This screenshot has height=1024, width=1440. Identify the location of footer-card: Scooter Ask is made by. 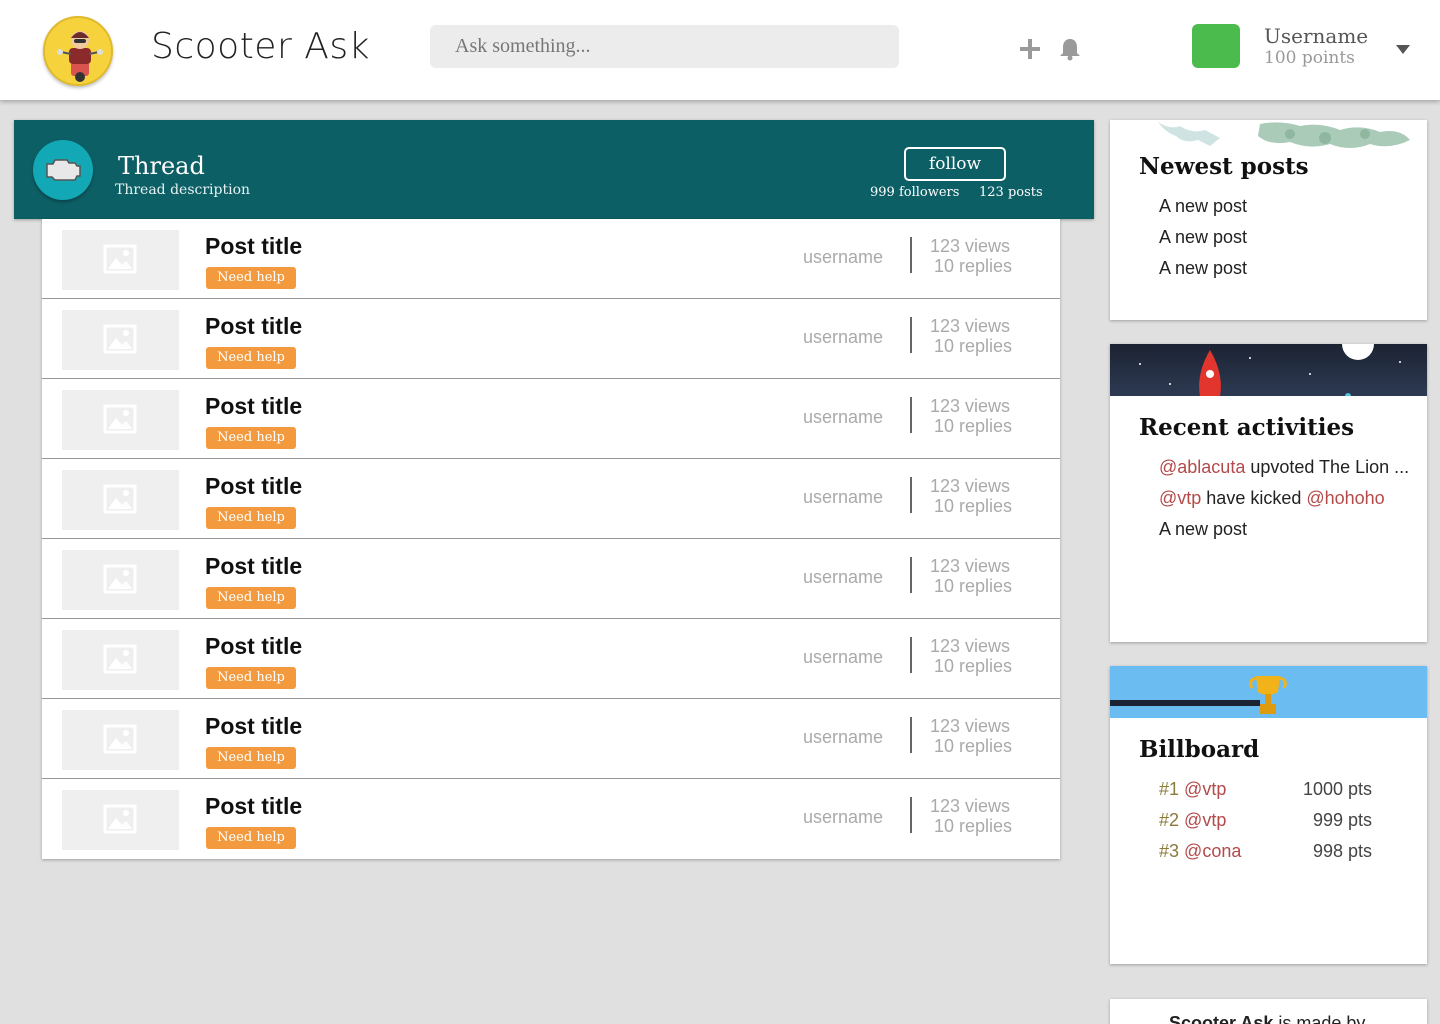
(1268, 1011).